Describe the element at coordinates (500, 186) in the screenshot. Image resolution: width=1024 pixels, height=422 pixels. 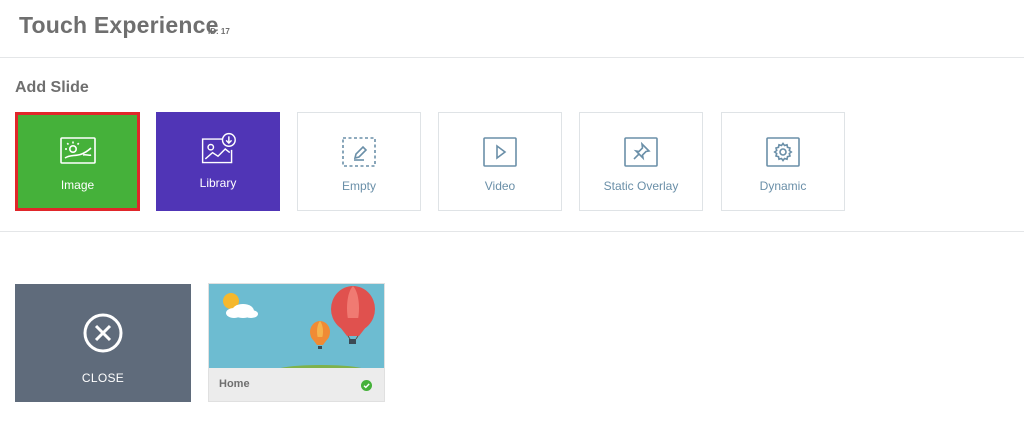
I see `tile-label: Video` at that location.